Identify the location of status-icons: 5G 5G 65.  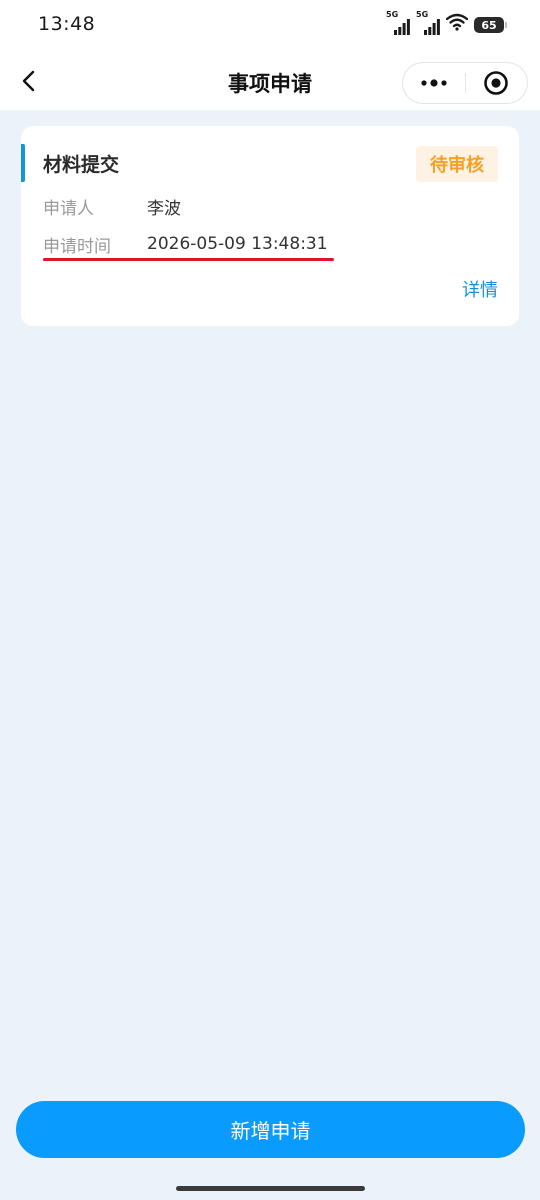
(446, 22).